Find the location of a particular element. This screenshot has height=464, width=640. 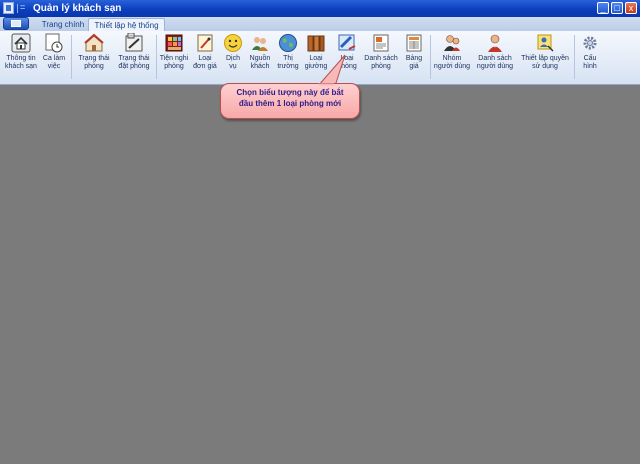

ribbon-btn-label-1: Bảng is located at coordinates (414, 58).